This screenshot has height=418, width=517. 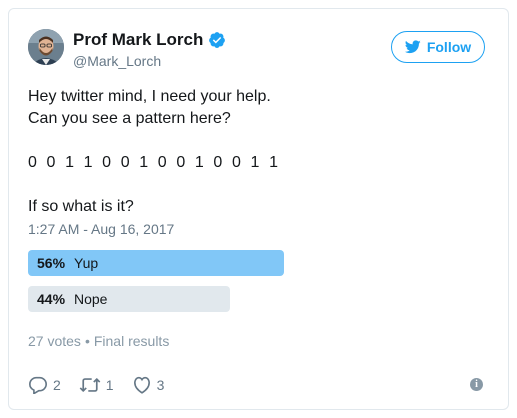 I want to click on name-row: Prof Mark Lorch, so click(x=149, y=40).